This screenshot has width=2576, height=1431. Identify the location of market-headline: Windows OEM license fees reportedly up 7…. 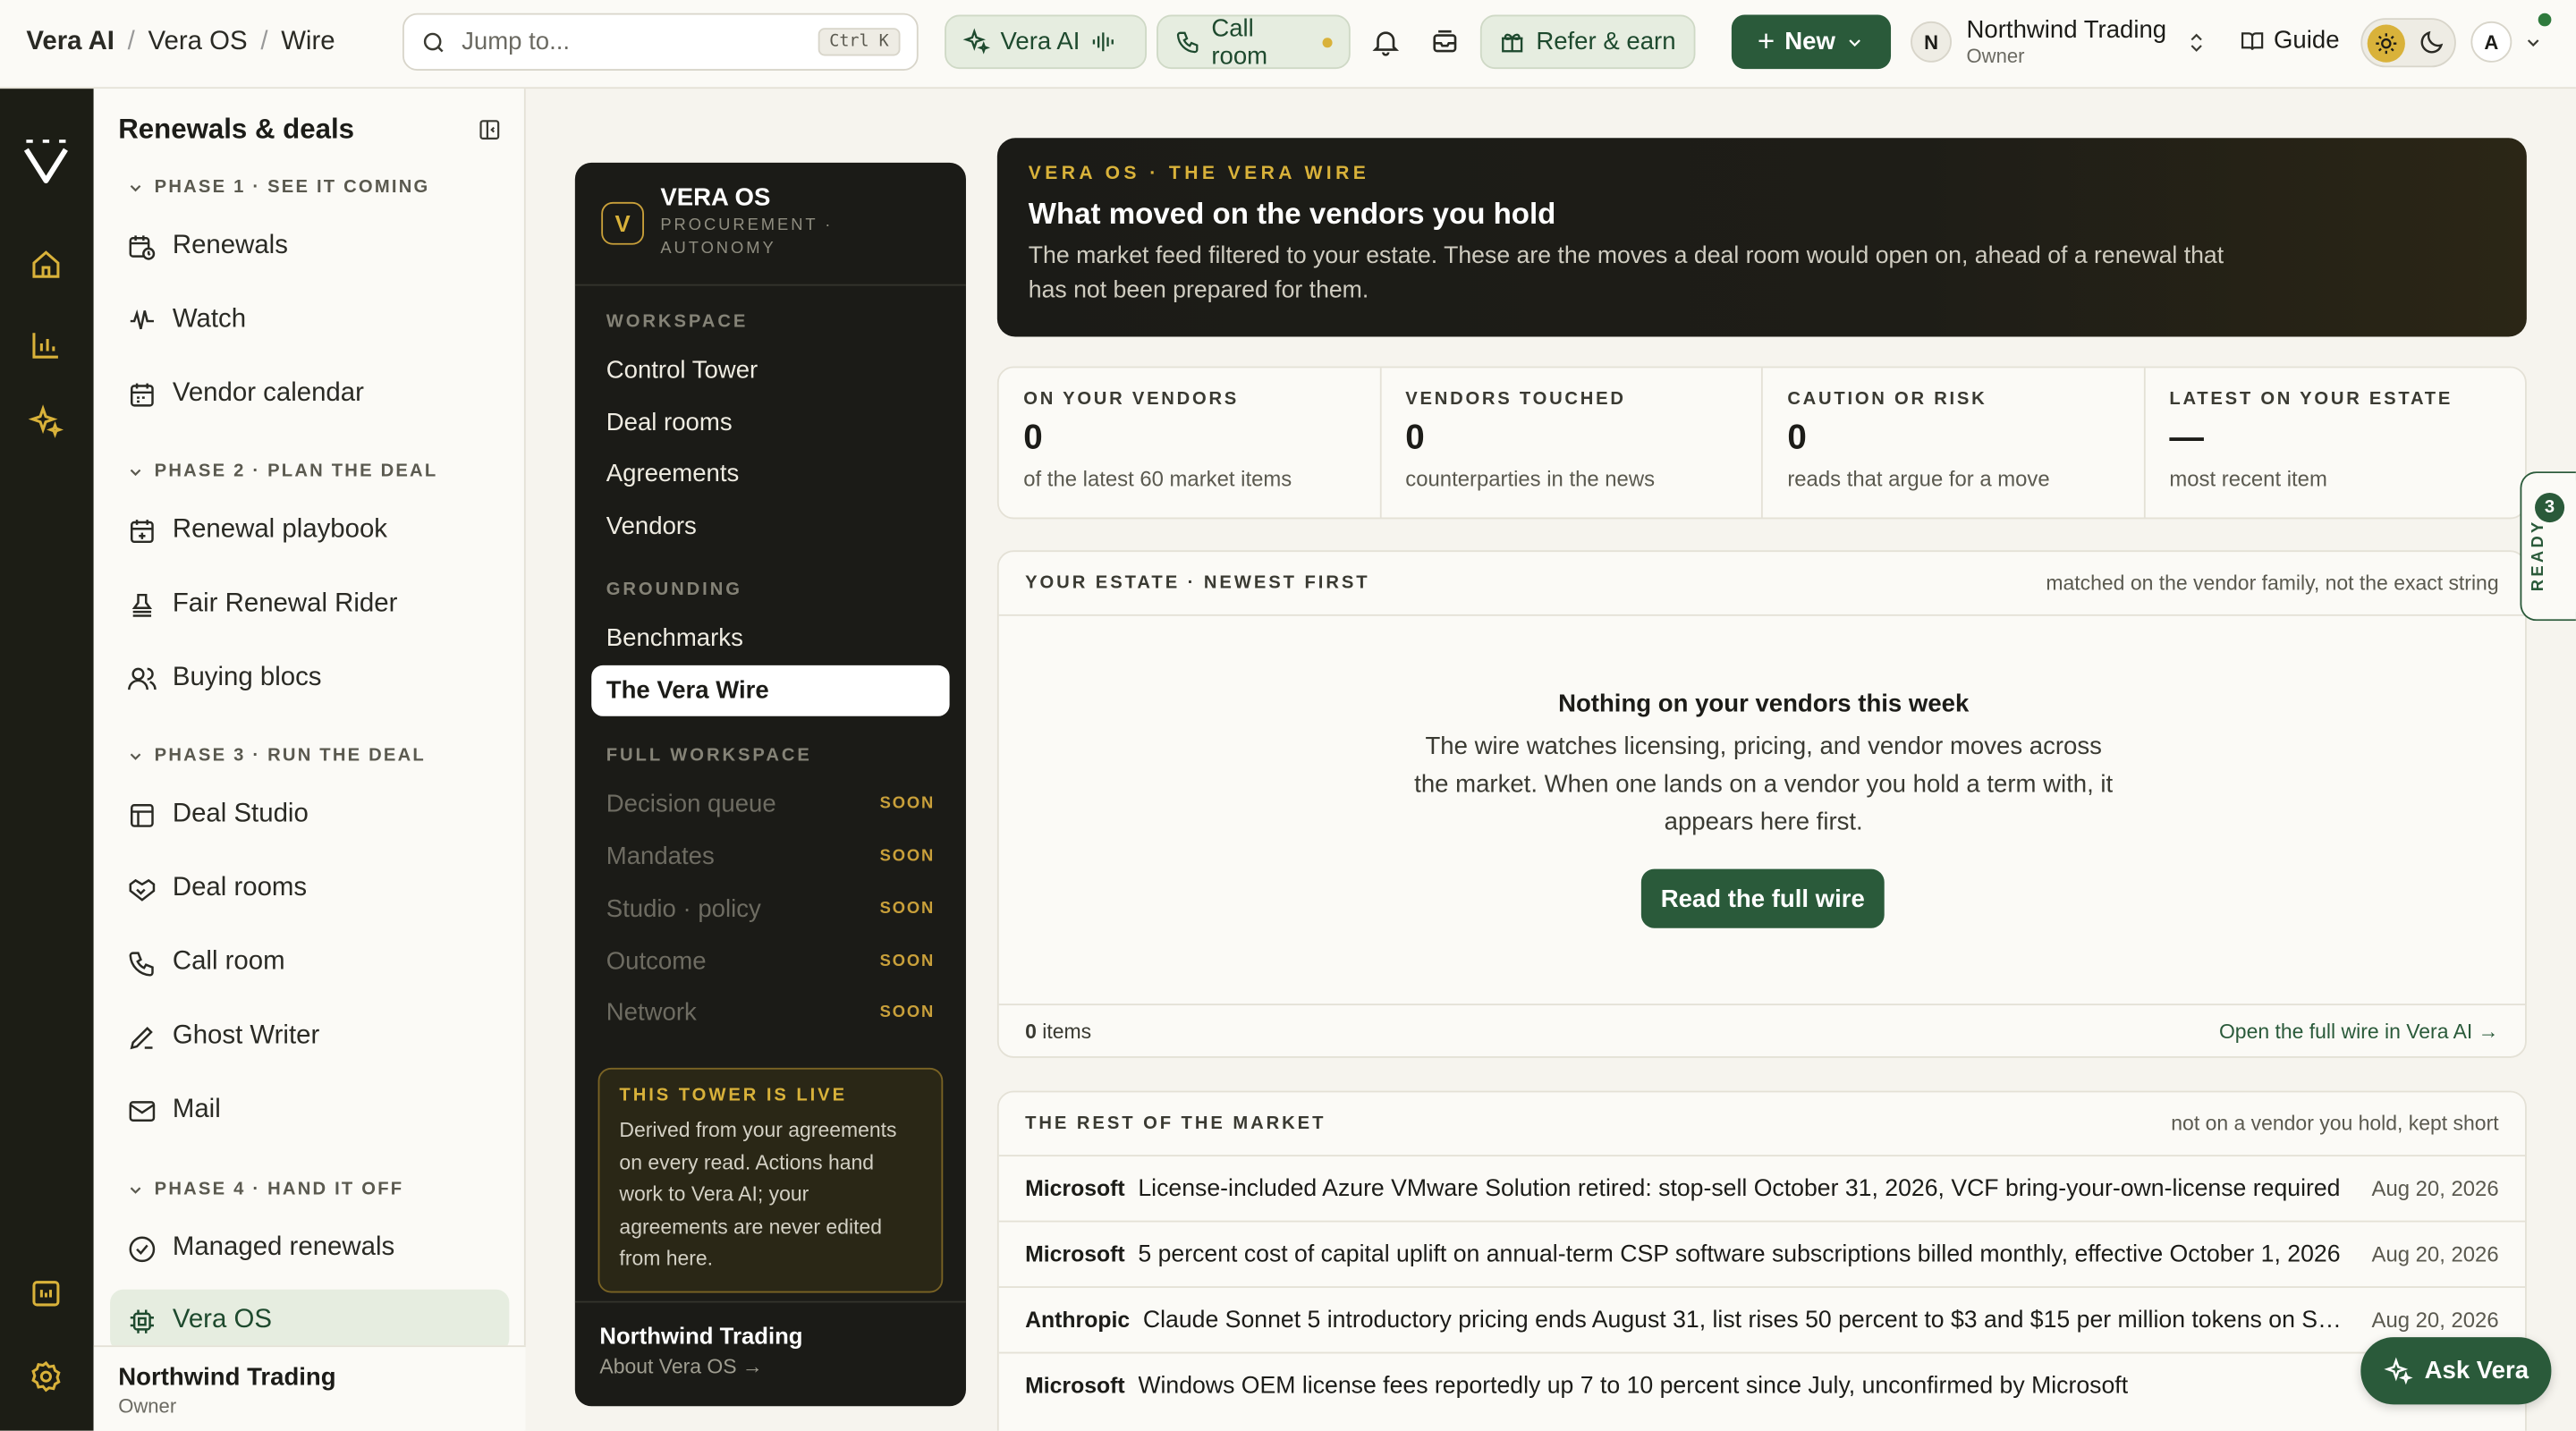
(1633, 1385).